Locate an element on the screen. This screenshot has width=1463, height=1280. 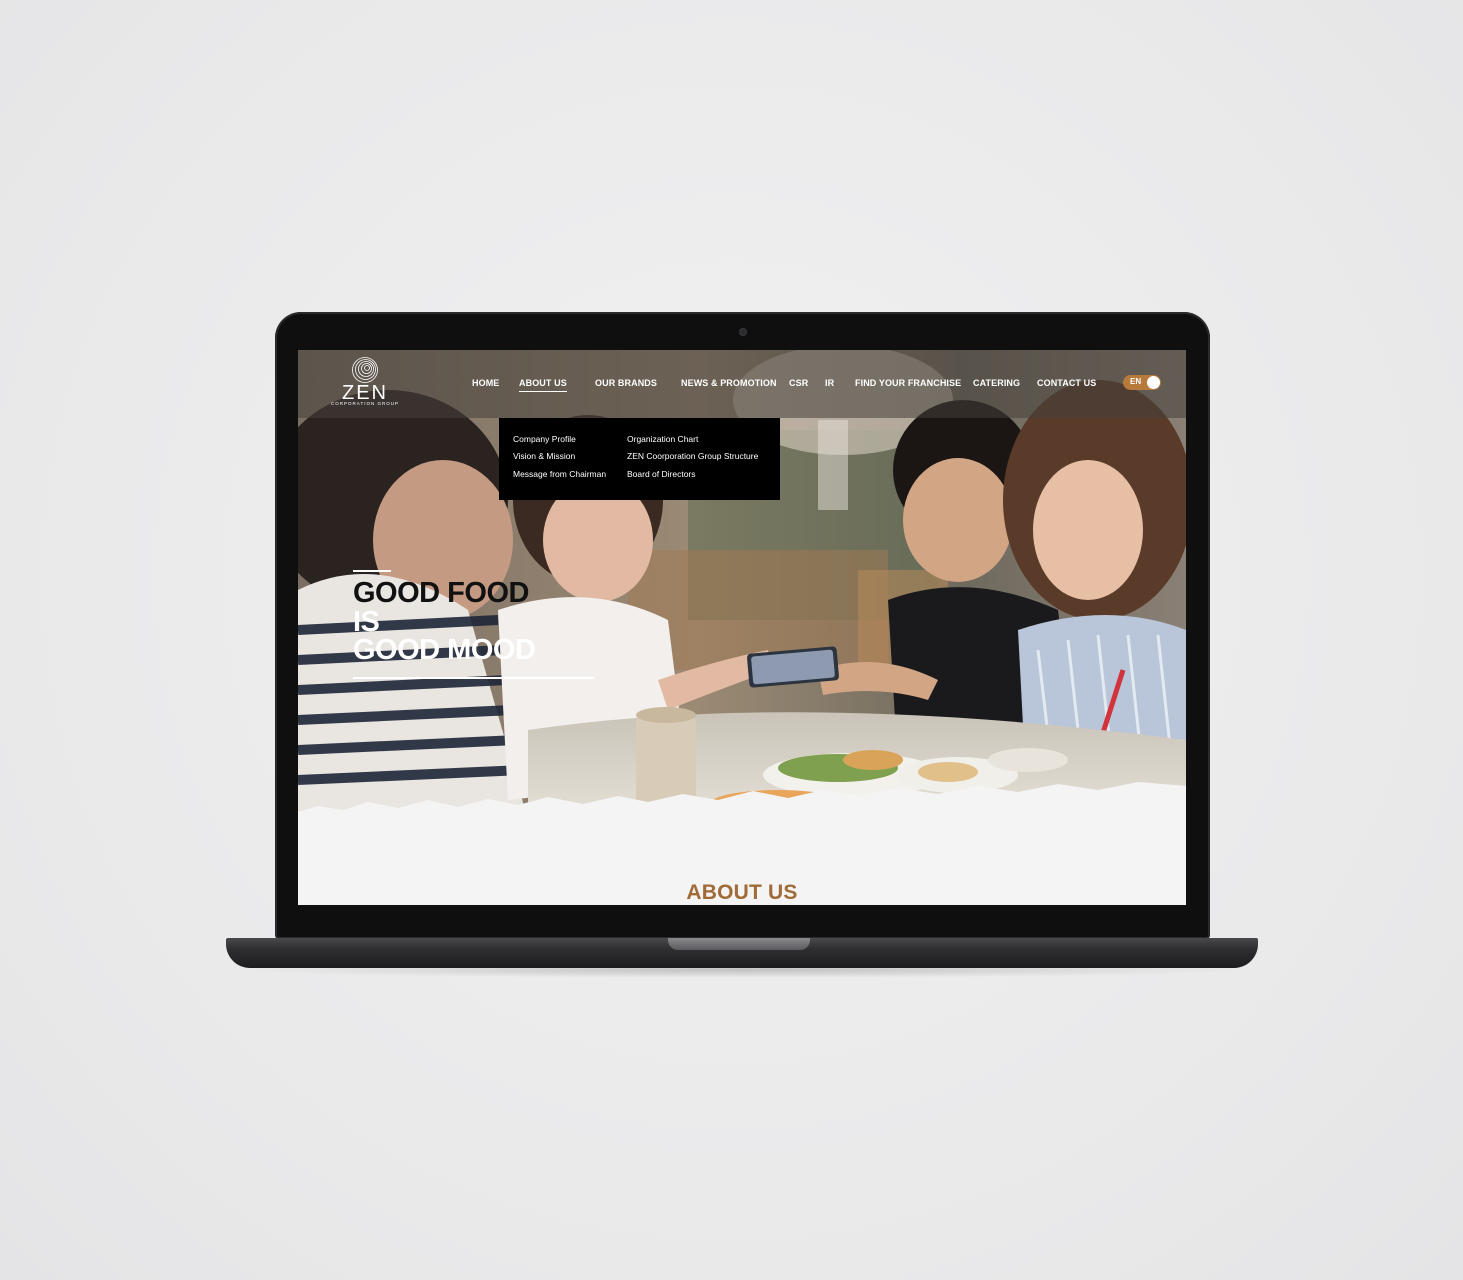
dropdown-board-of-directors: Board of Directors is located at coordinates (661, 474).